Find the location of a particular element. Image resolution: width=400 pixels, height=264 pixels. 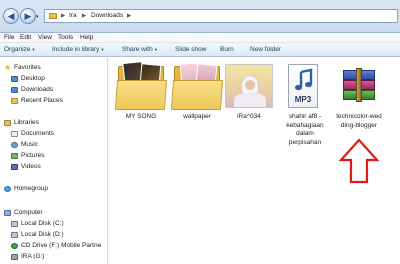

menu-help: Help is located at coordinates (86, 37).